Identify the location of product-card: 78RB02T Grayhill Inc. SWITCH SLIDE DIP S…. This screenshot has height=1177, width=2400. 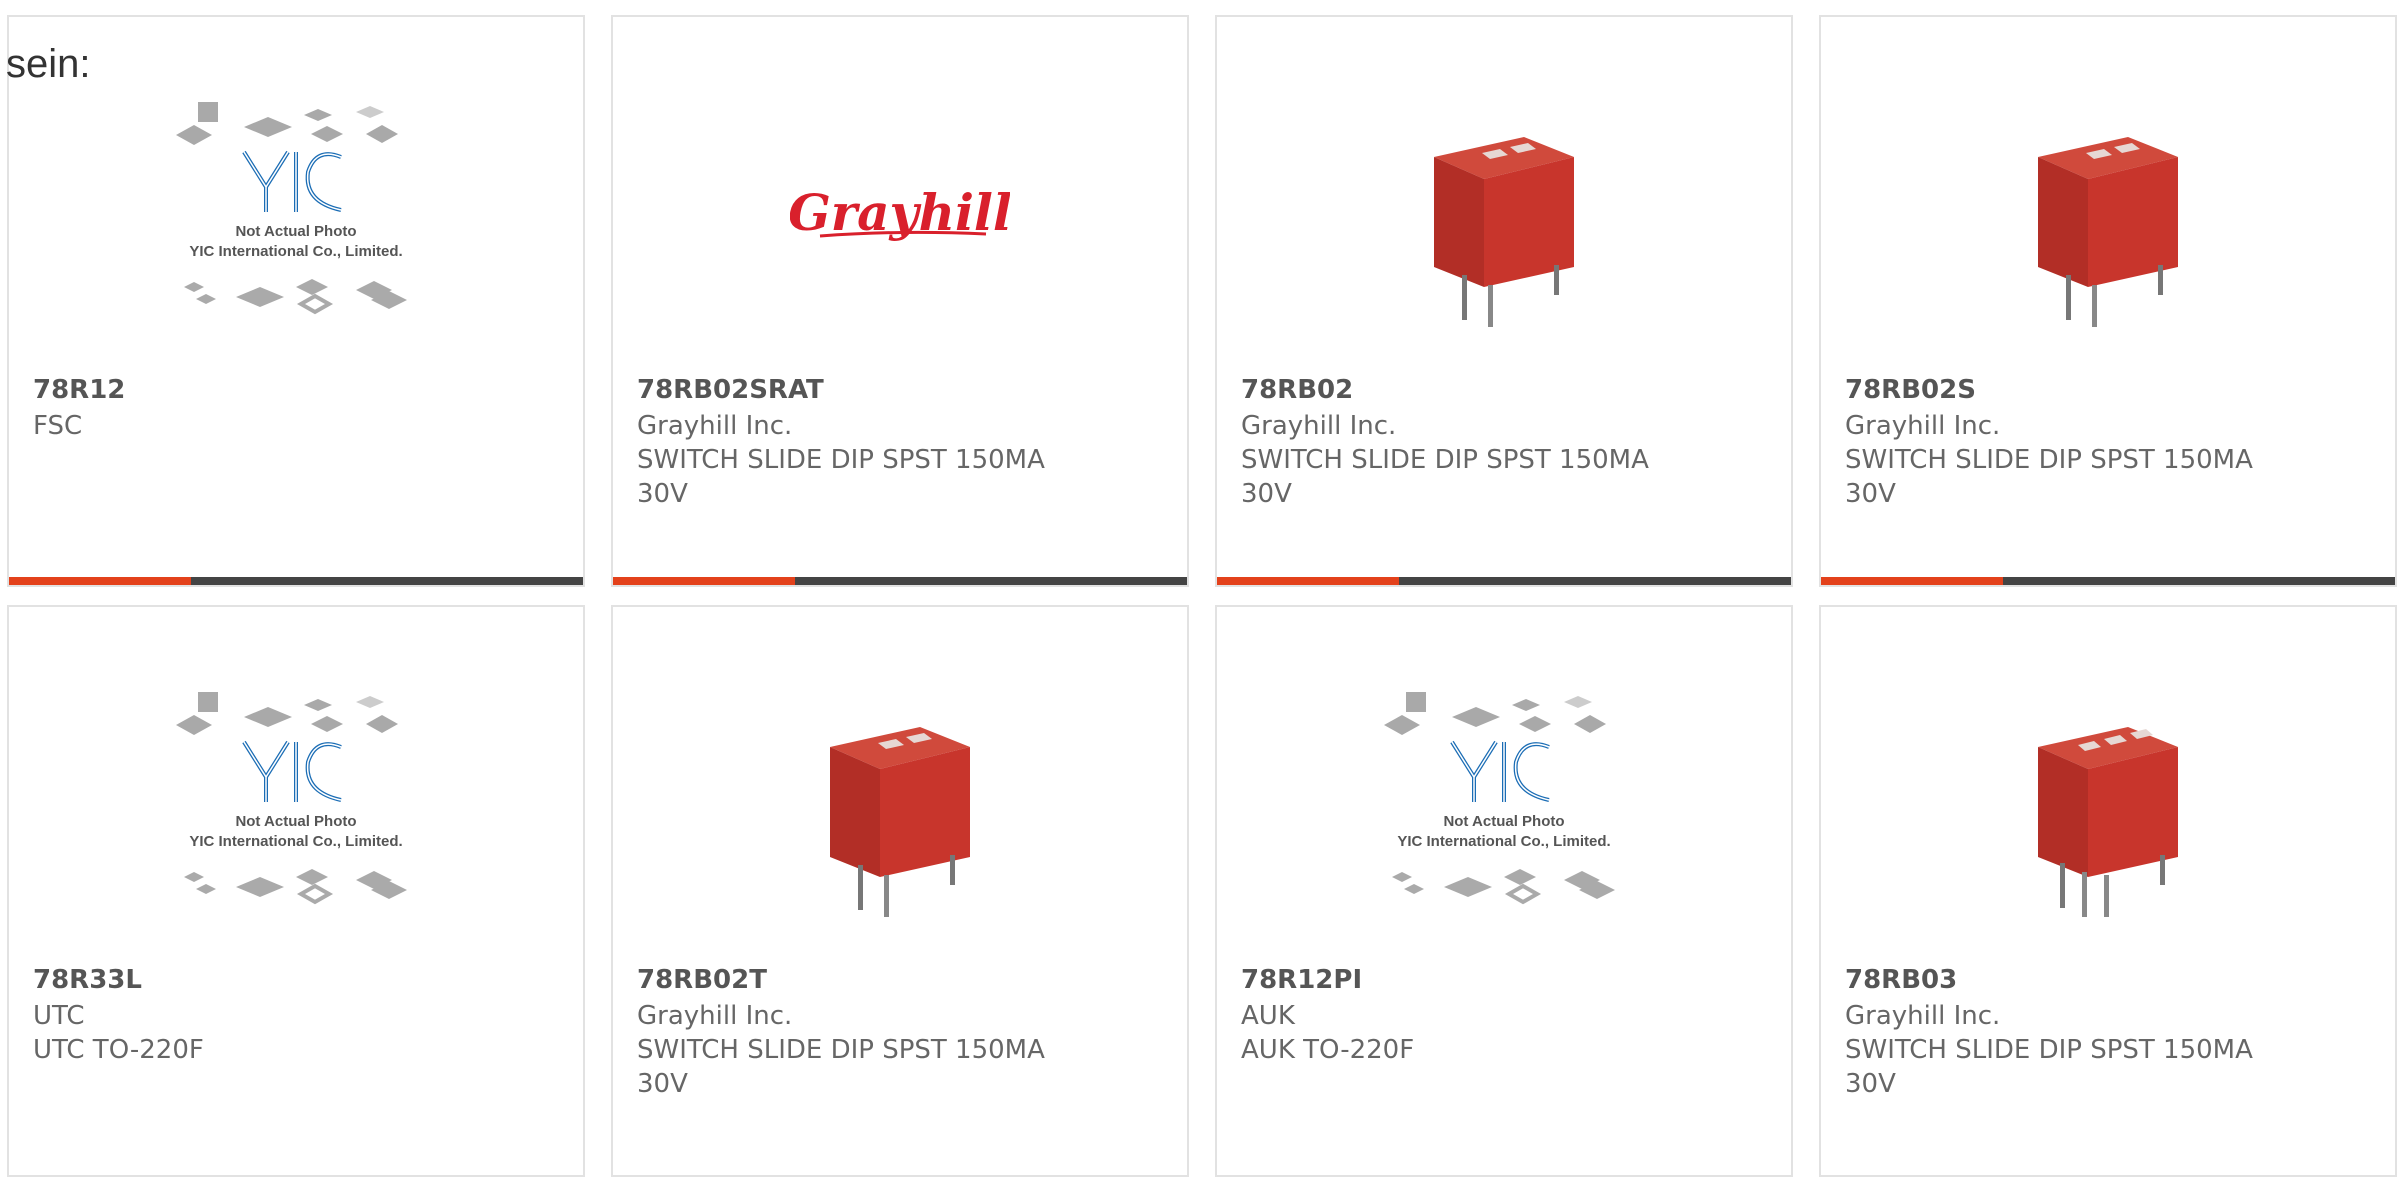
(900, 891).